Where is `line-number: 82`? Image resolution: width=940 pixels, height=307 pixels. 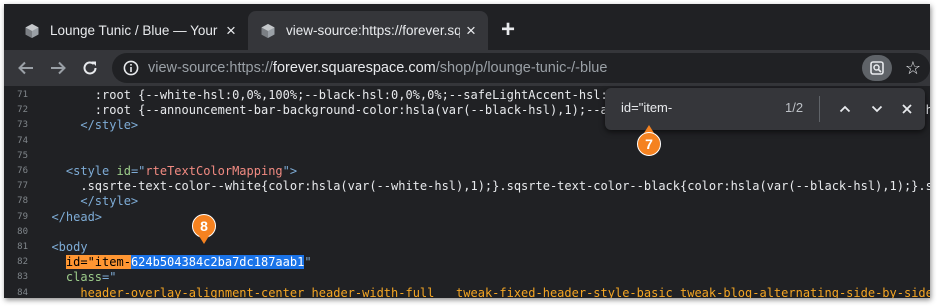
line-number: 82 is located at coordinates (22, 262).